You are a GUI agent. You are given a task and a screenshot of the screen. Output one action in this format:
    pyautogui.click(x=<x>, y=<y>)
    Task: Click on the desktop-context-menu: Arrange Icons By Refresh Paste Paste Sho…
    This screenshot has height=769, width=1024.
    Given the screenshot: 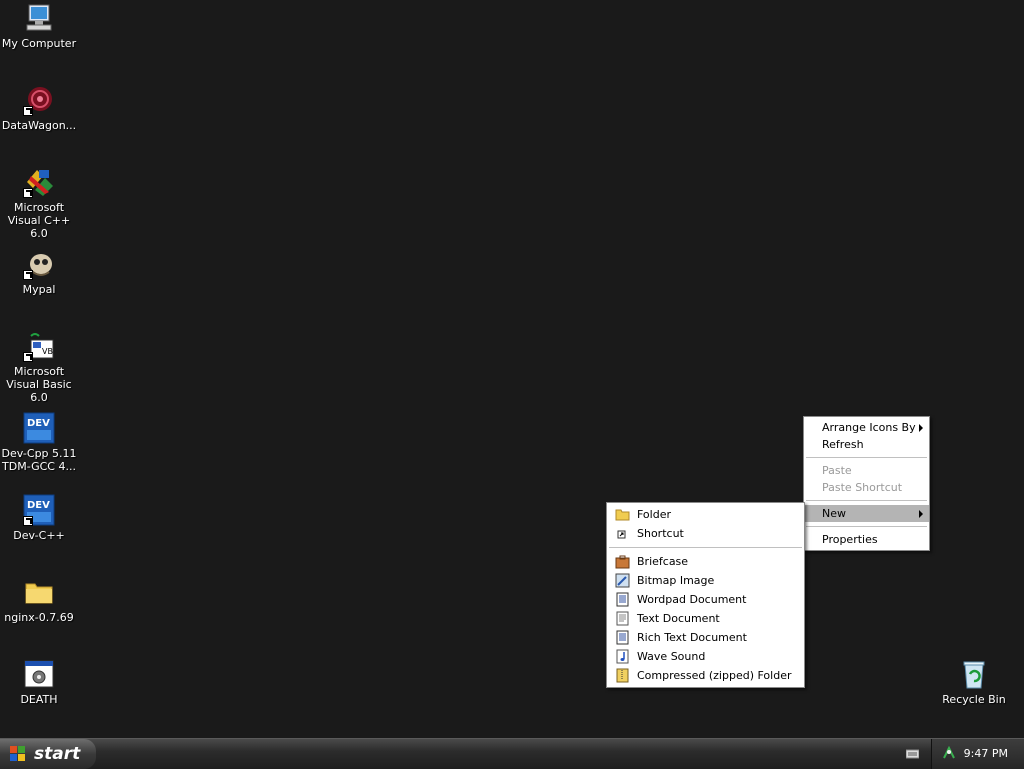 What is the action you would take?
    pyautogui.click(x=866, y=483)
    